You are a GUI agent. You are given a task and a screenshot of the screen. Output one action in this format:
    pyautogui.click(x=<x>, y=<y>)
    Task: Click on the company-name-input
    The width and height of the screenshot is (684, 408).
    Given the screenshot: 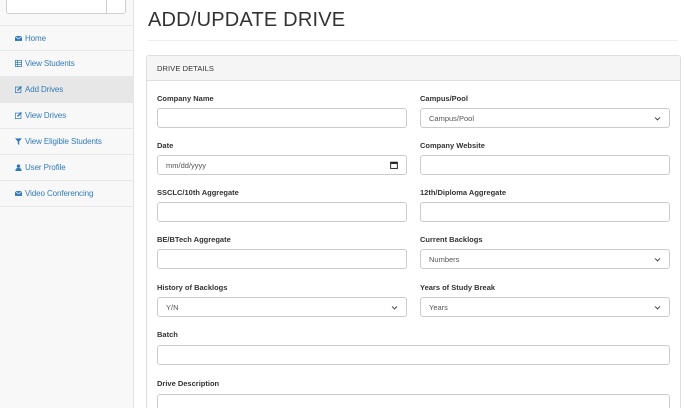 What is the action you would take?
    pyautogui.click(x=282, y=118)
    